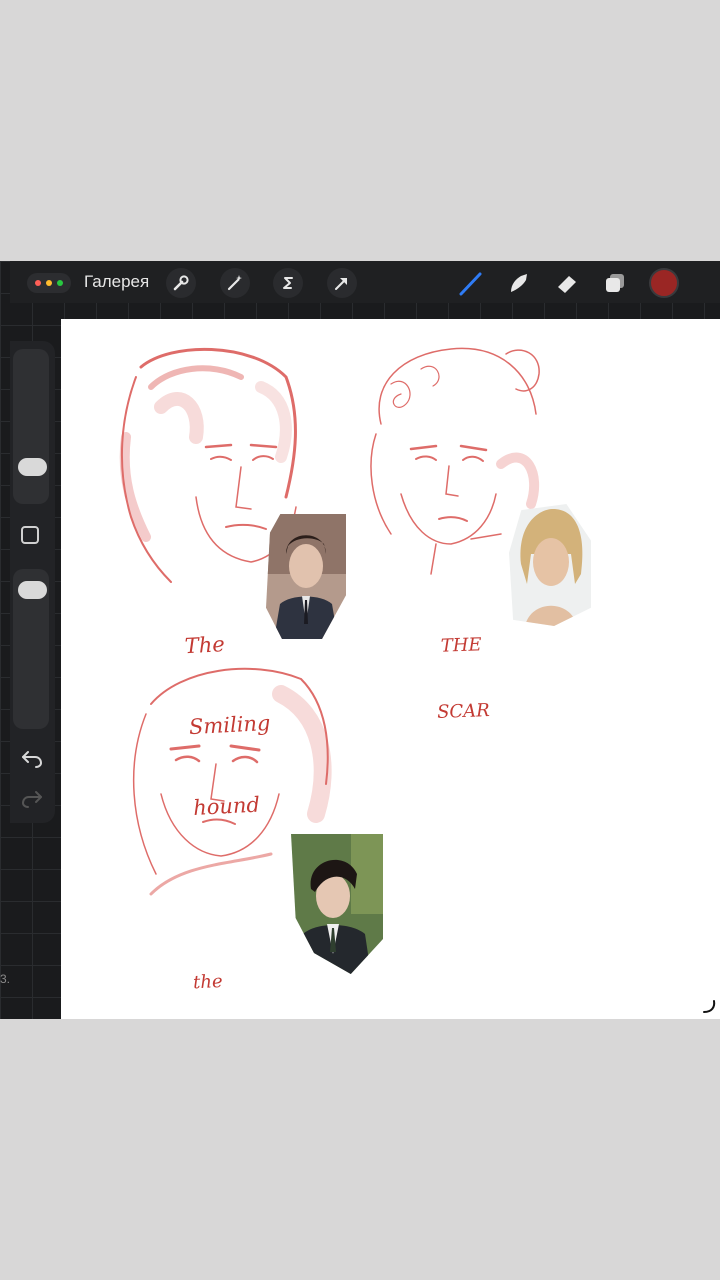  What do you see at coordinates (32, 759) in the screenshot?
I see `undo-icon` at bounding box center [32, 759].